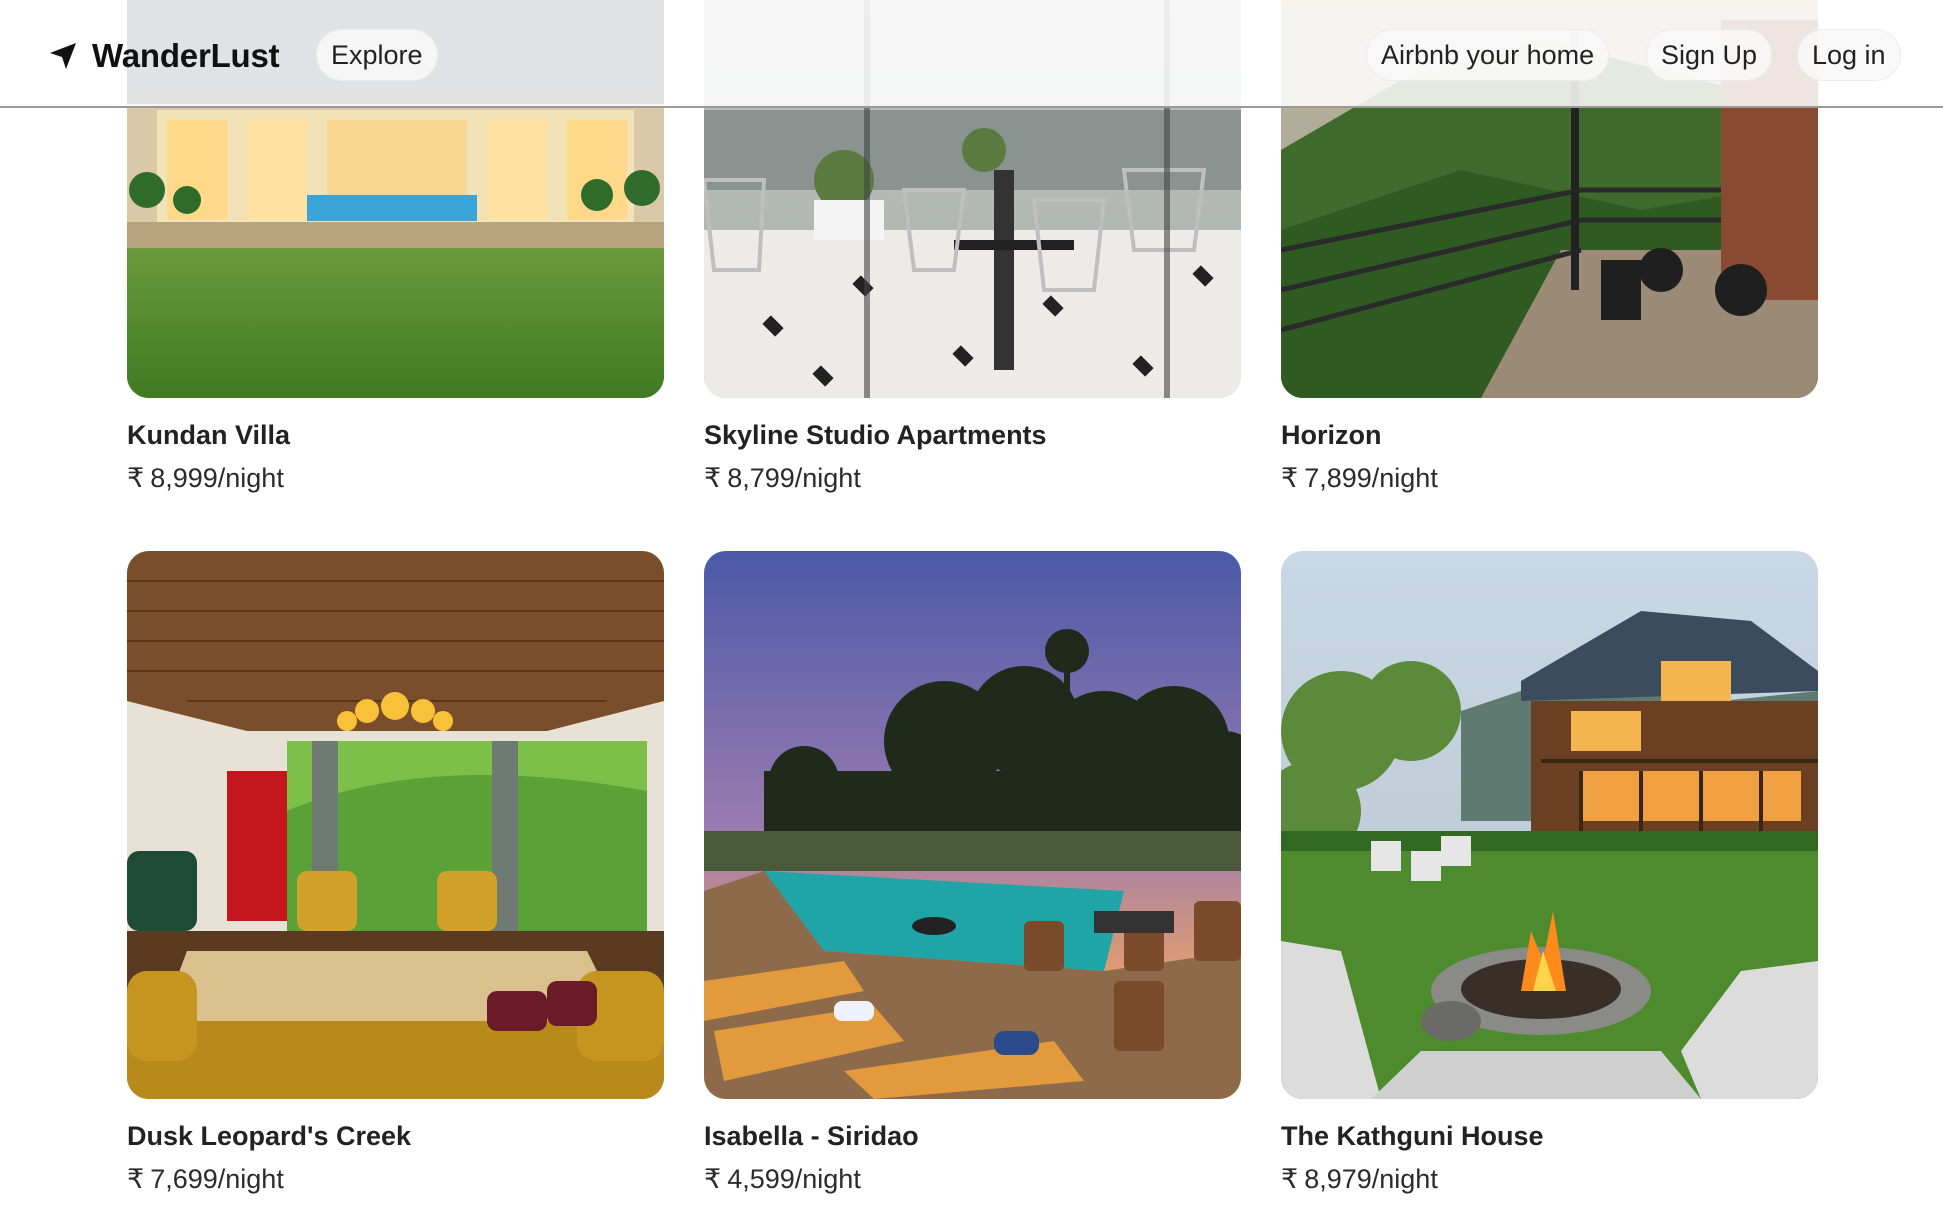  What do you see at coordinates (1488, 55) in the screenshot?
I see `nav-host-link: Airbnb your home` at bounding box center [1488, 55].